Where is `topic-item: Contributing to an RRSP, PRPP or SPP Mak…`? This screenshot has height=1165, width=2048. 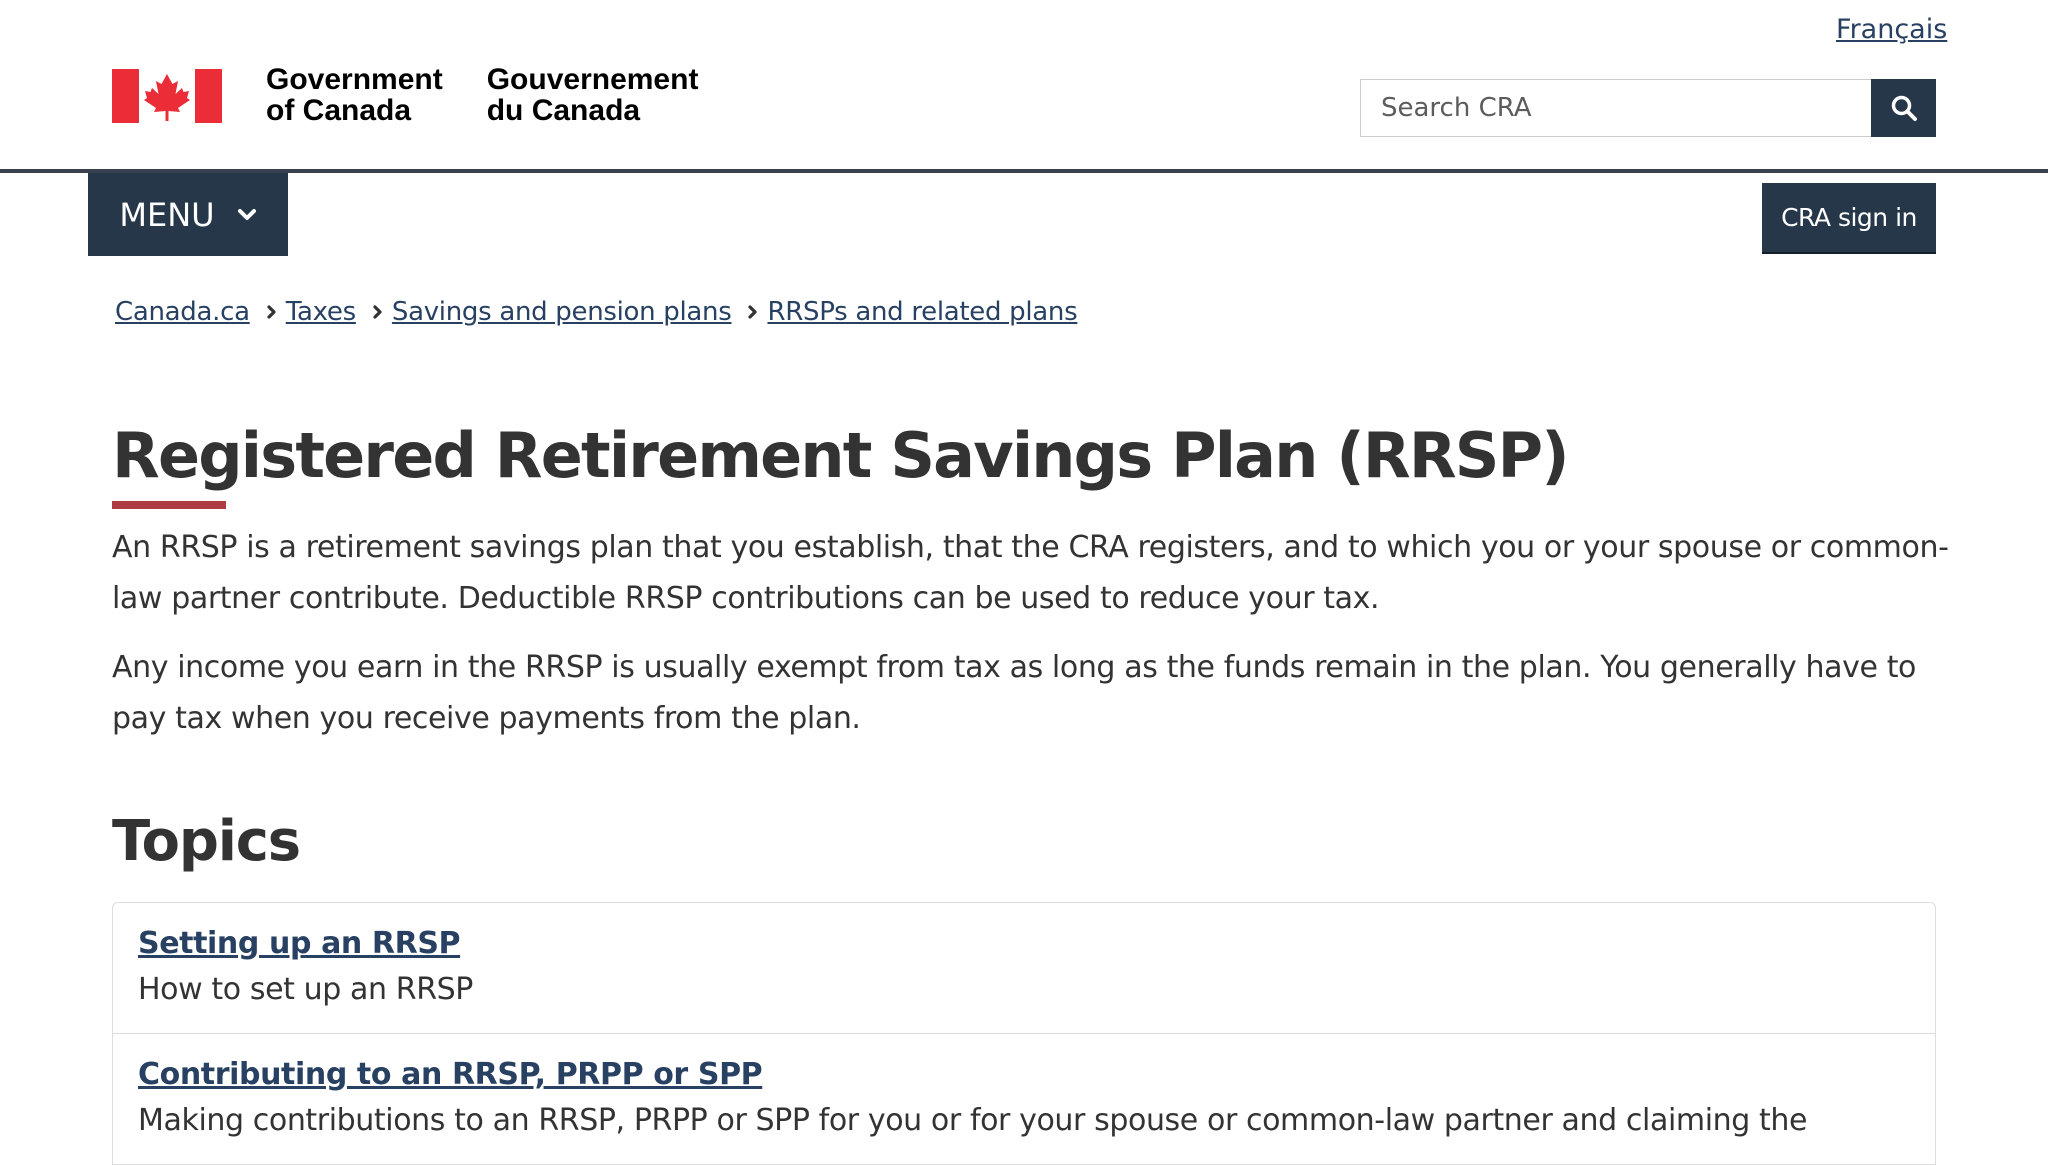 topic-item: Contributing to an RRSP, PRPP or SPP Mak… is located at coordinates (1024, 1099).